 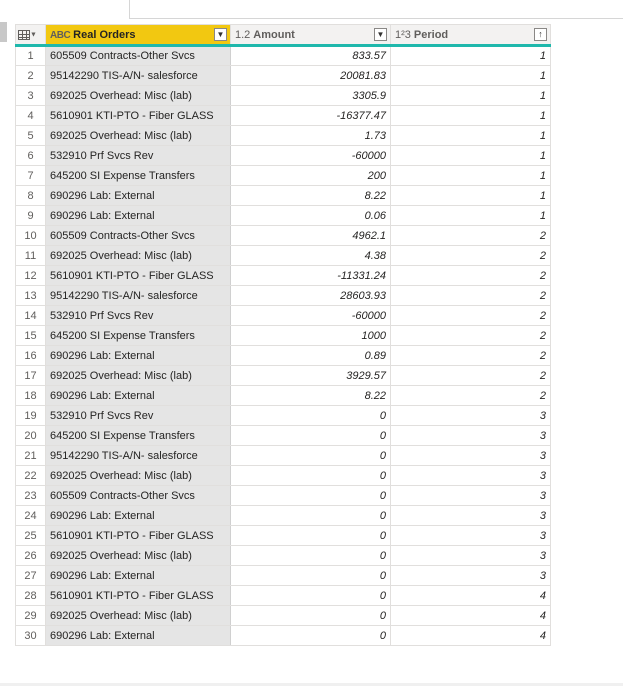 I want to click on table-row: 7 645200 SI Expense Transfers 200 1, so click(x=283, y=175).